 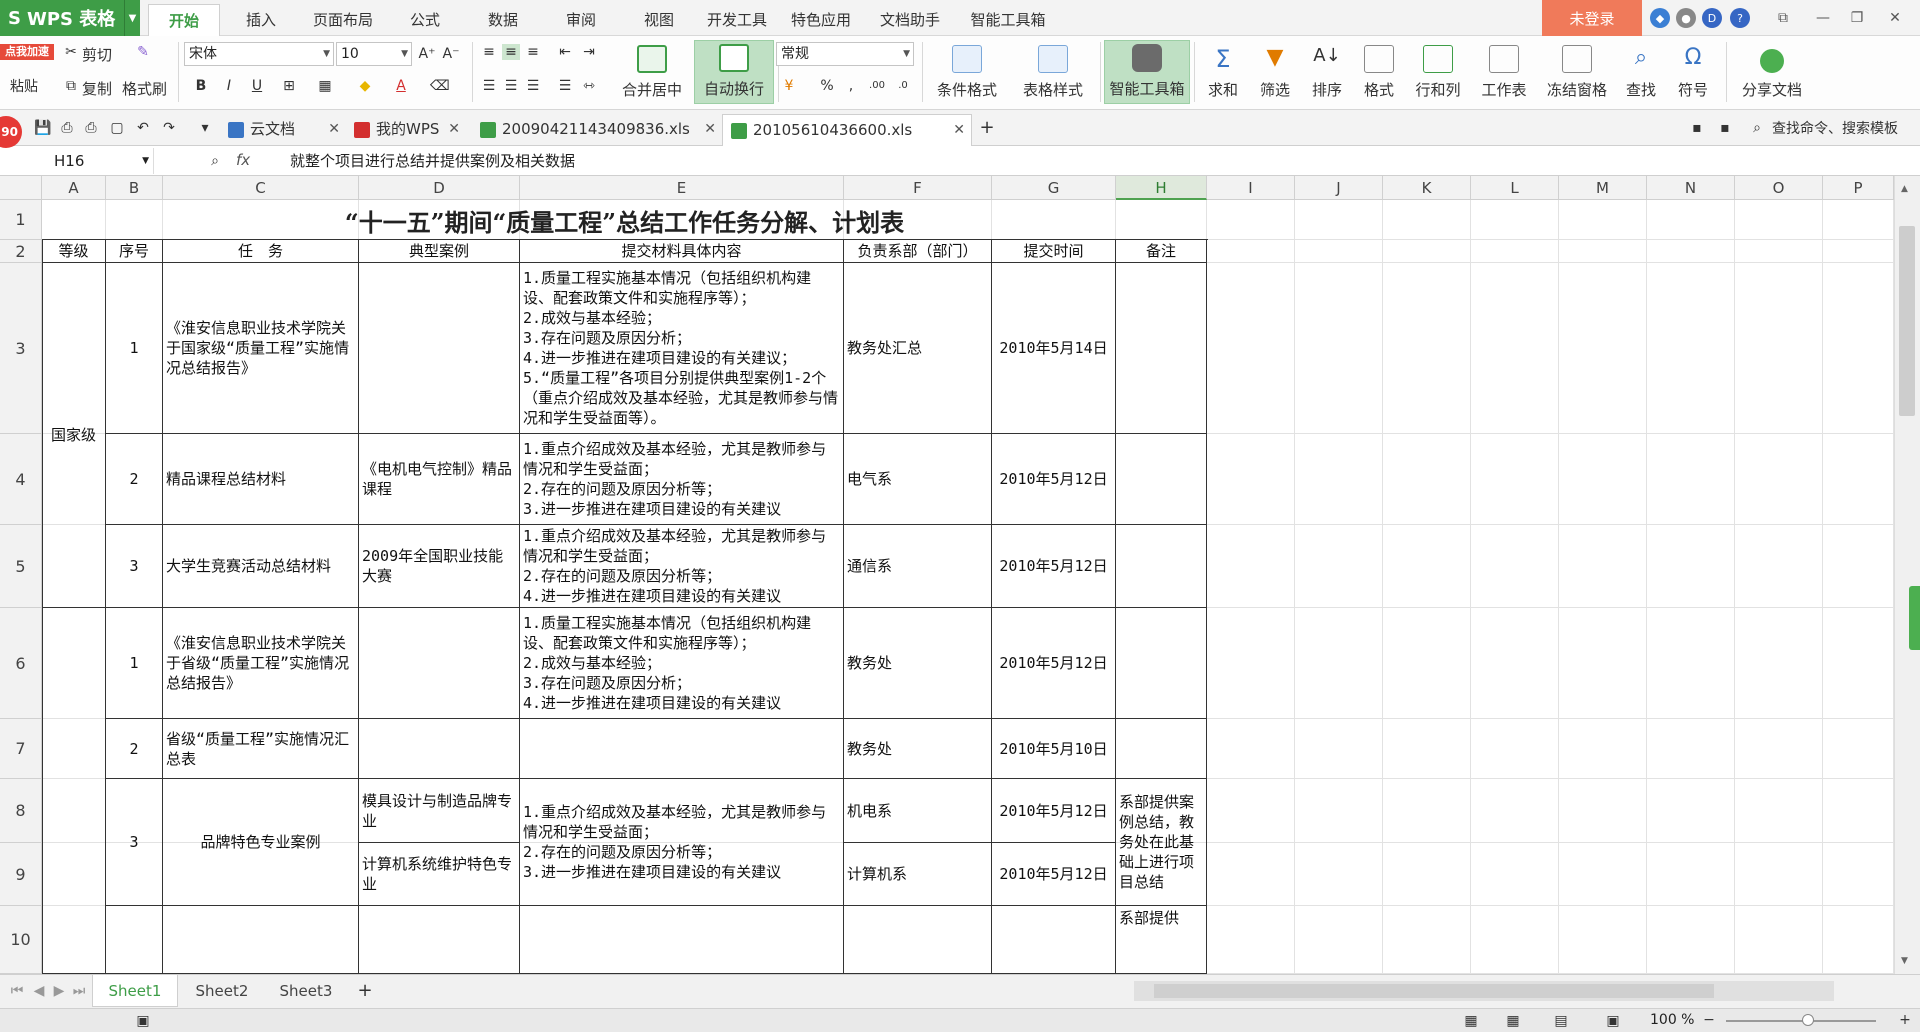 What do you see at coordinates (821, 20) in the screenshot?
I see `tab-features: 特色应用` at bounding box center [821, 20].